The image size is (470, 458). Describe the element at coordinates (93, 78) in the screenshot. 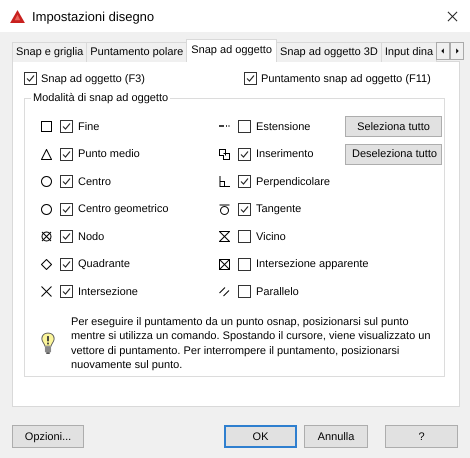

I see `checkbox-label: Snap ad oggetto (F3)` at that location.